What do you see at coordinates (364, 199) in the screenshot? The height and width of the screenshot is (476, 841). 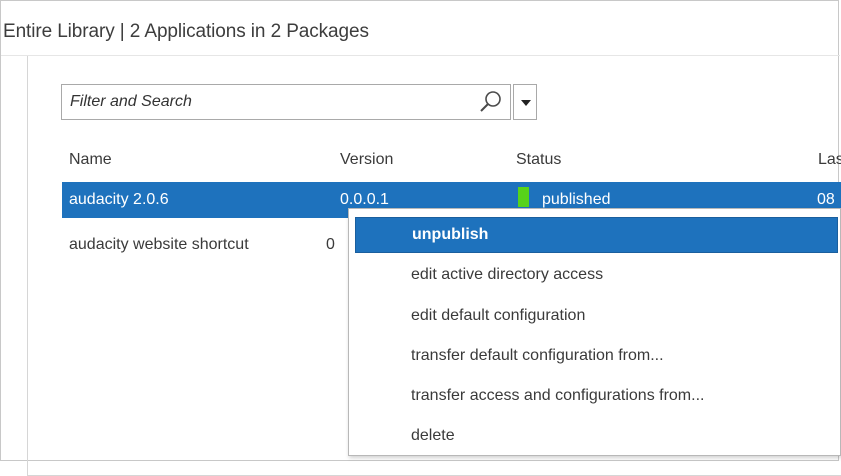 I see `row-version: 0.0.0.1` at bounding box center [364, 199].